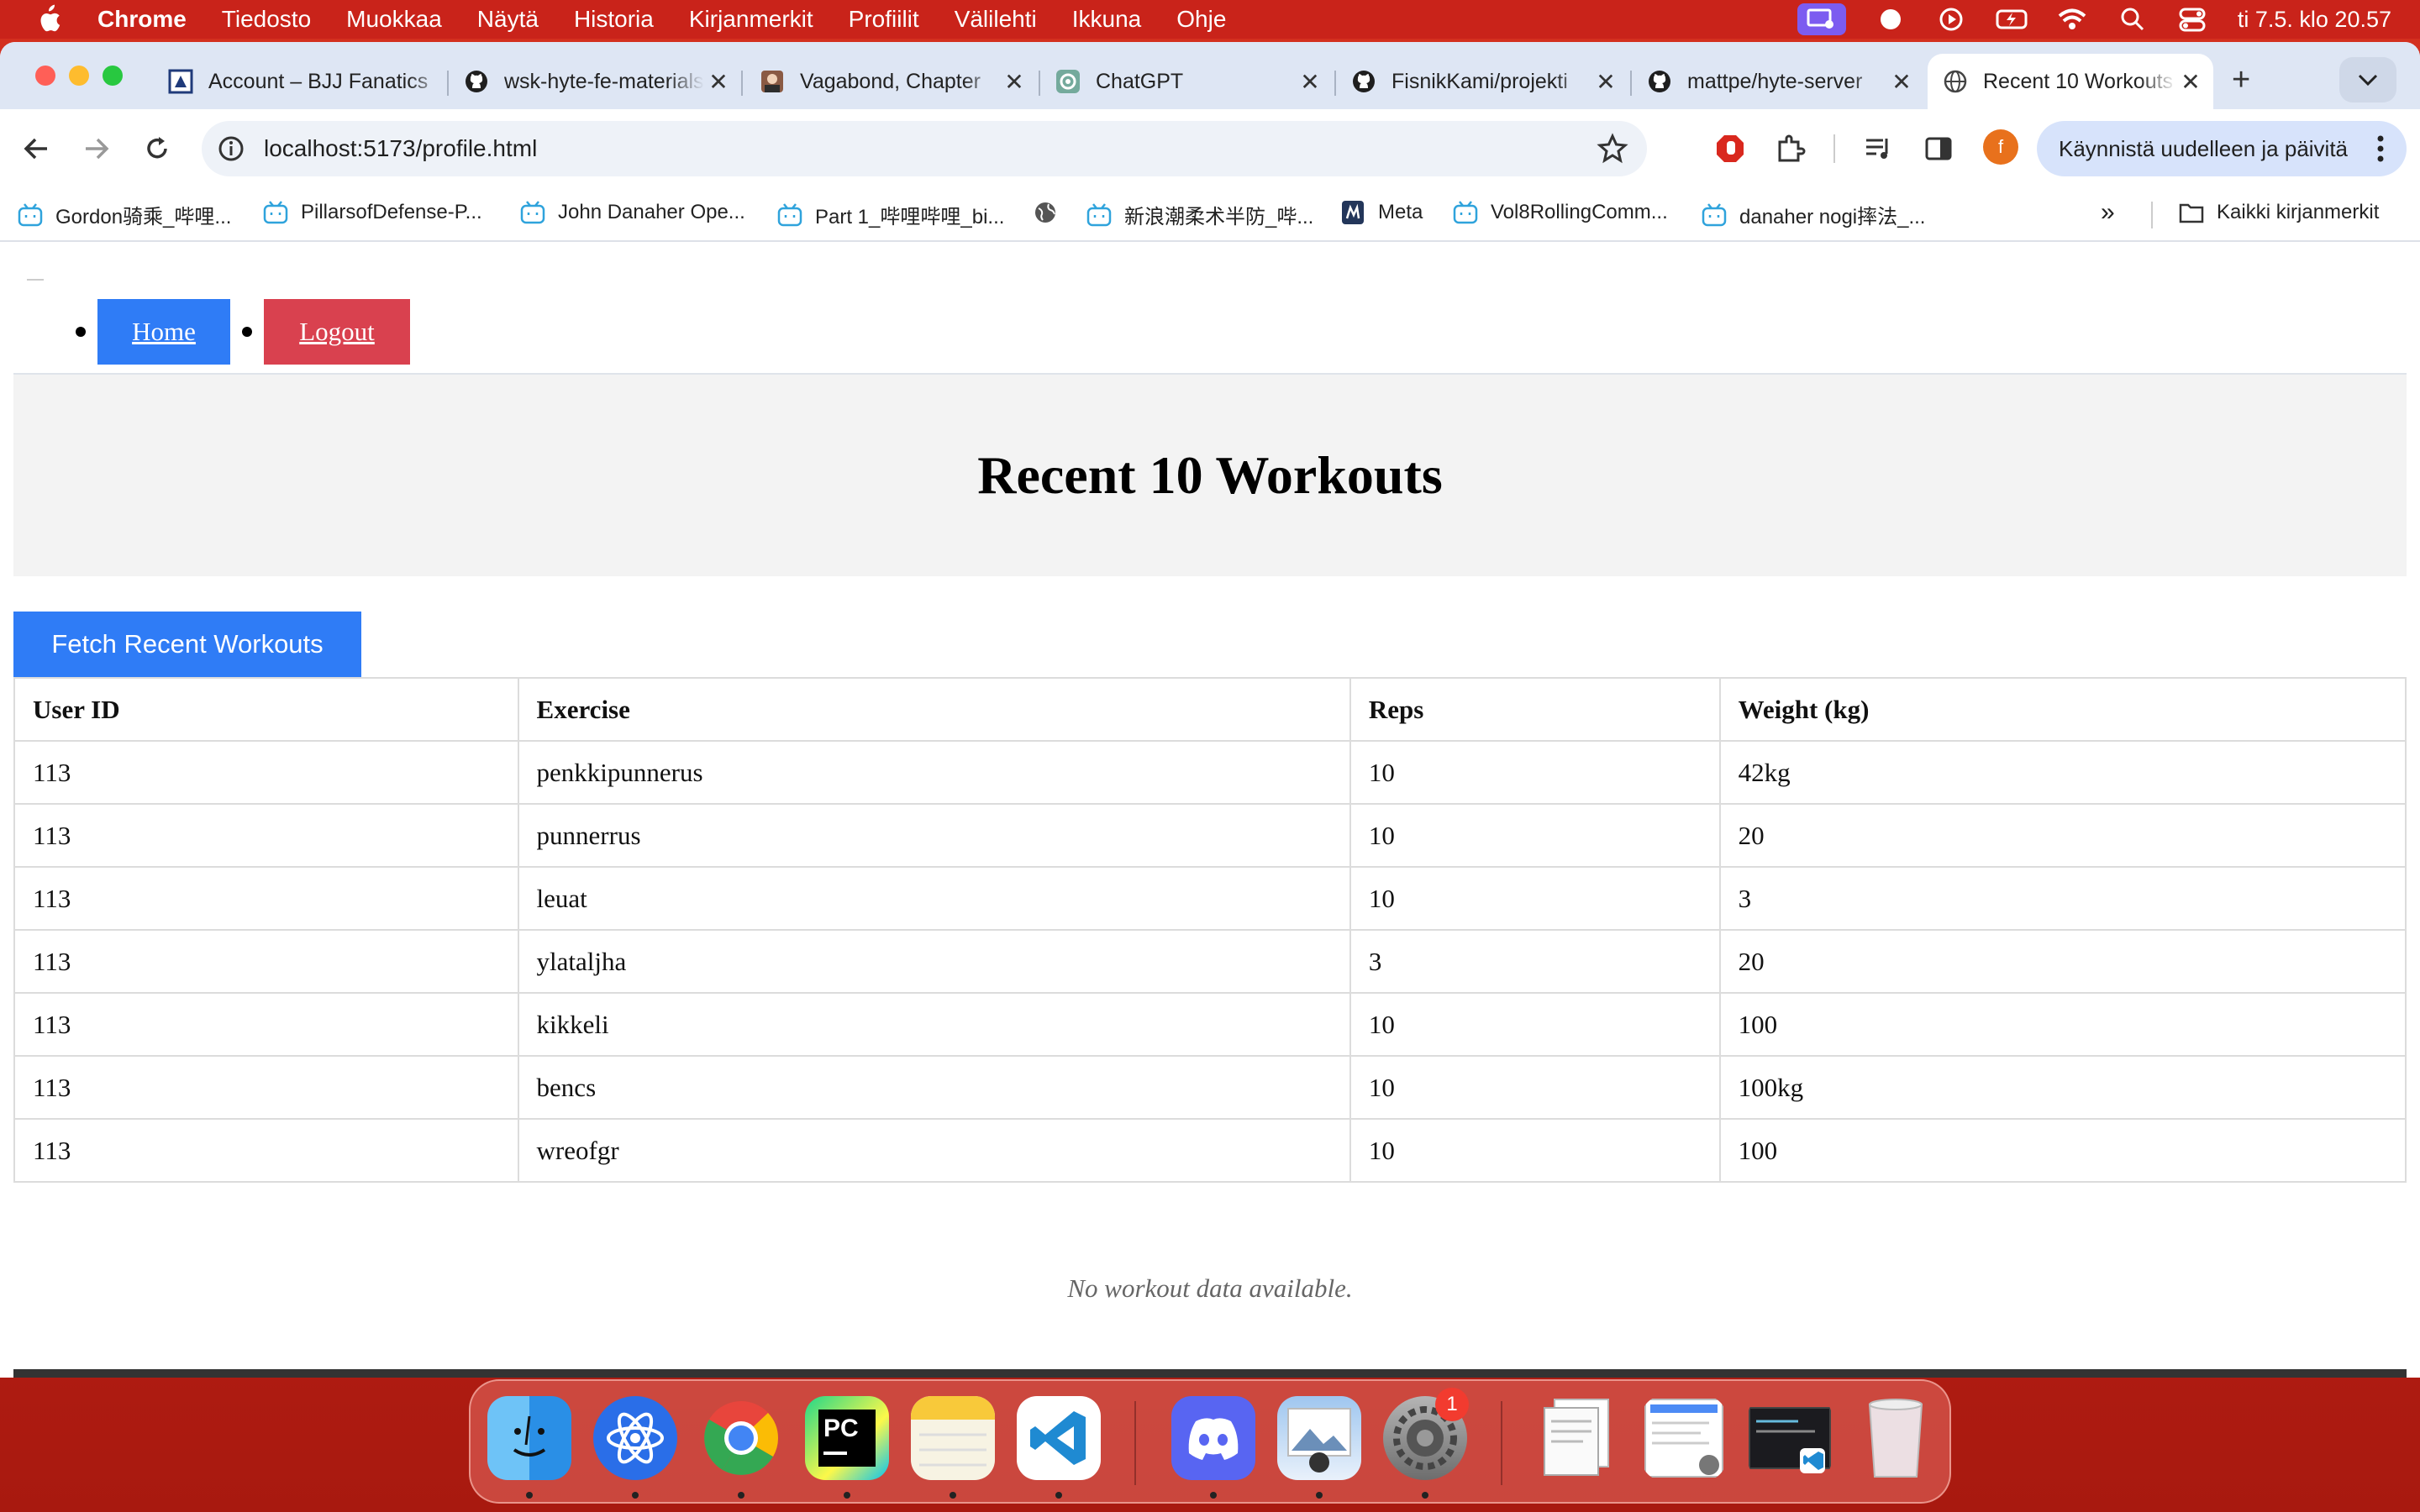  What do you see at coordinates (1613, 149) in the screenshot?
I see `bookmark-star-icon` at bounding box center [1613, 149].